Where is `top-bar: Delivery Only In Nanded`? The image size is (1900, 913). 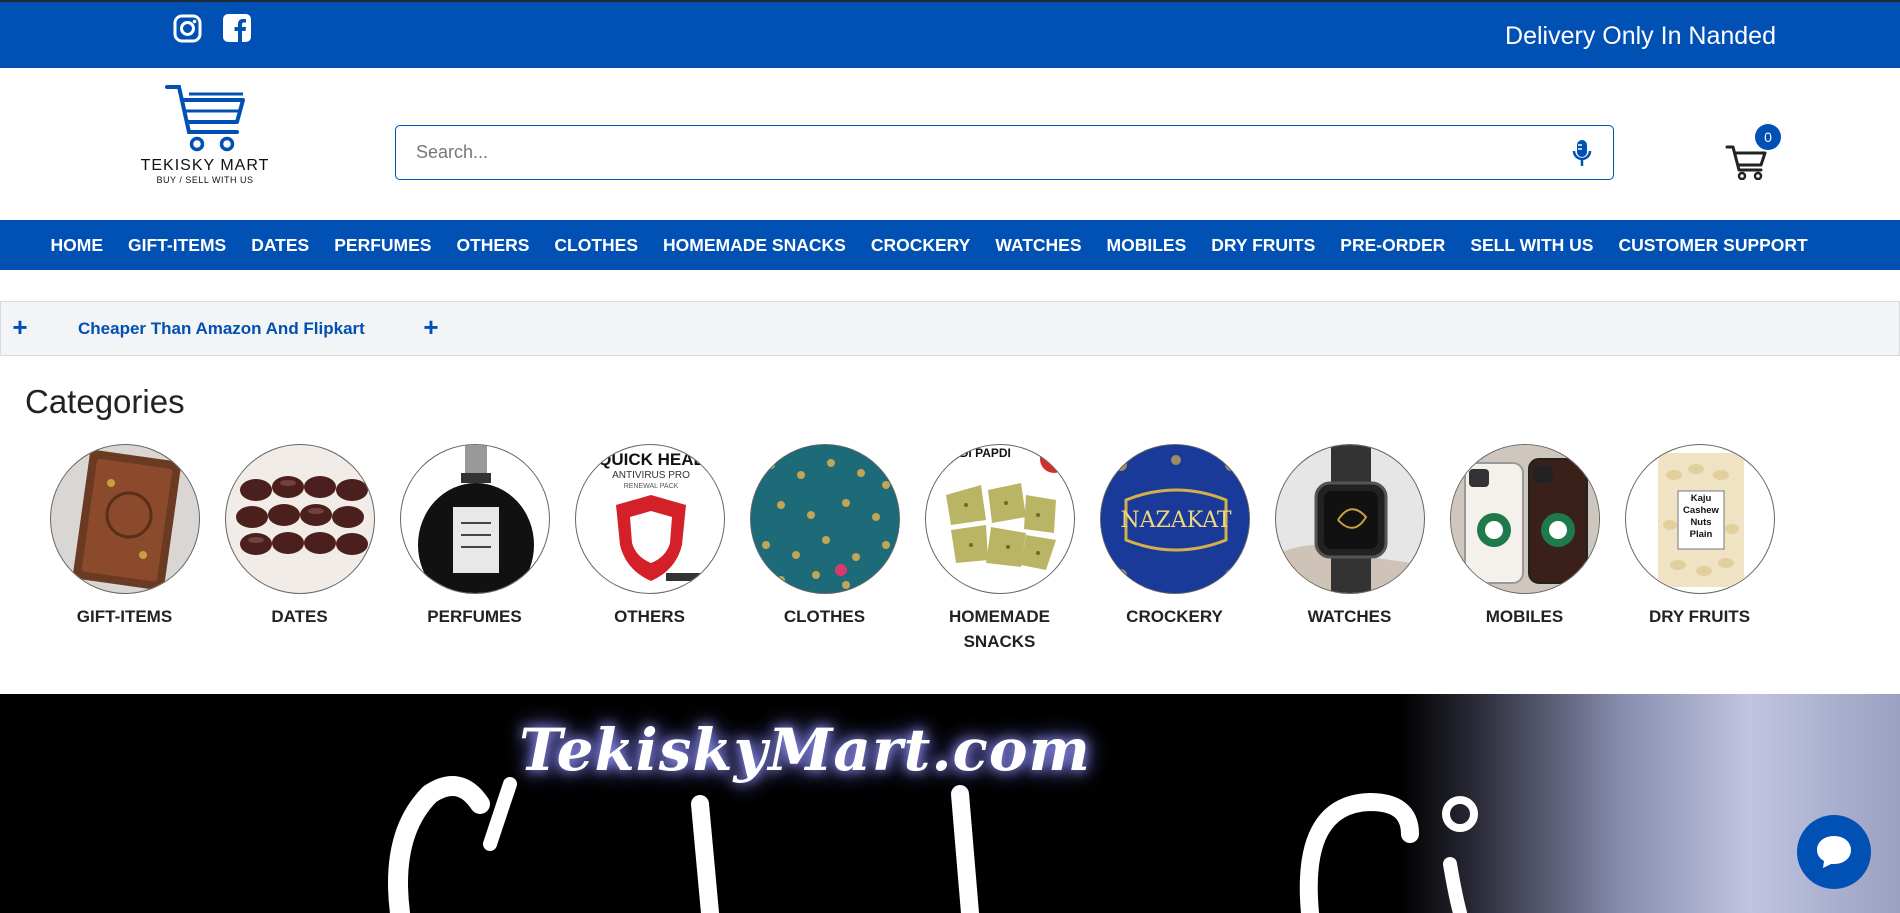 top-bar: Delivery Only In Nanded is located at coordinates (950, 34).